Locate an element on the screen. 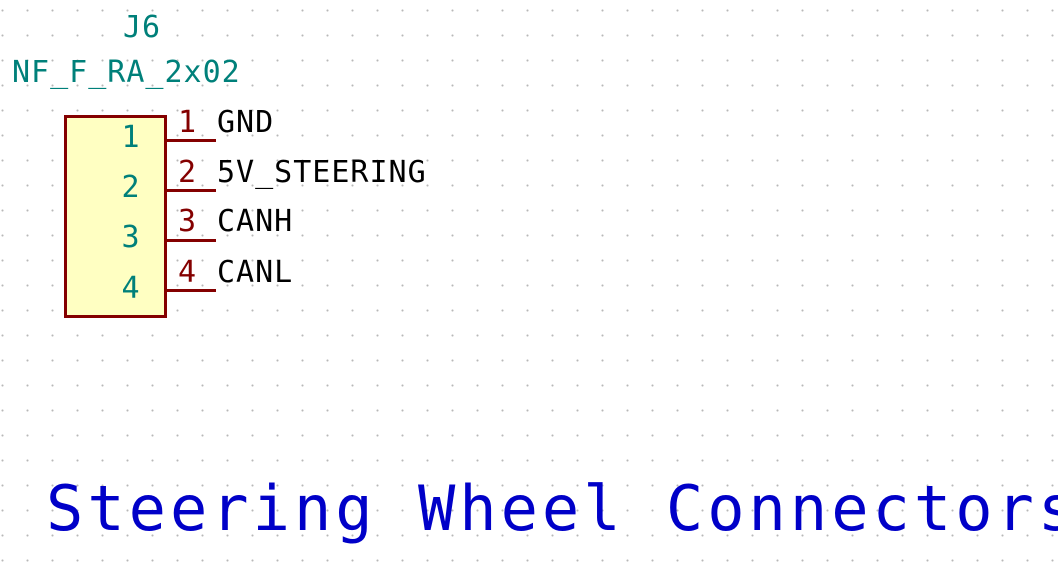 This screenshot has height=568, width=1058. pin-2-number: 2 is located at coordinates (188, 172).